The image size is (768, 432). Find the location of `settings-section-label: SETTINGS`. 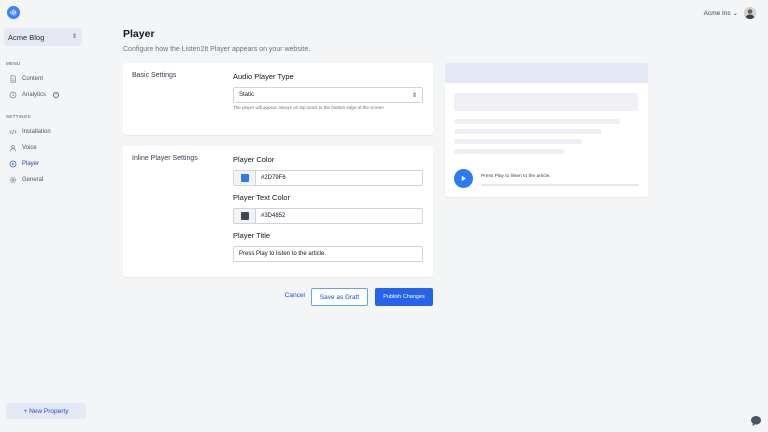

settings-section-label: SETTINGS is located at coordinates (18, 116).